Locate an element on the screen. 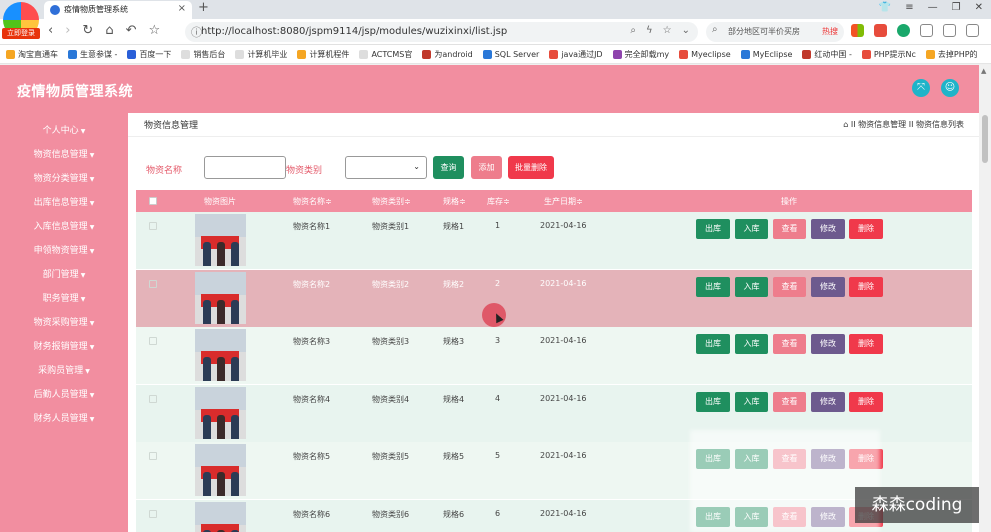 Image resolution: width=991 pixels, height=532 pixels. favorite-icon: ☆ is located at coordinates (667, 30).